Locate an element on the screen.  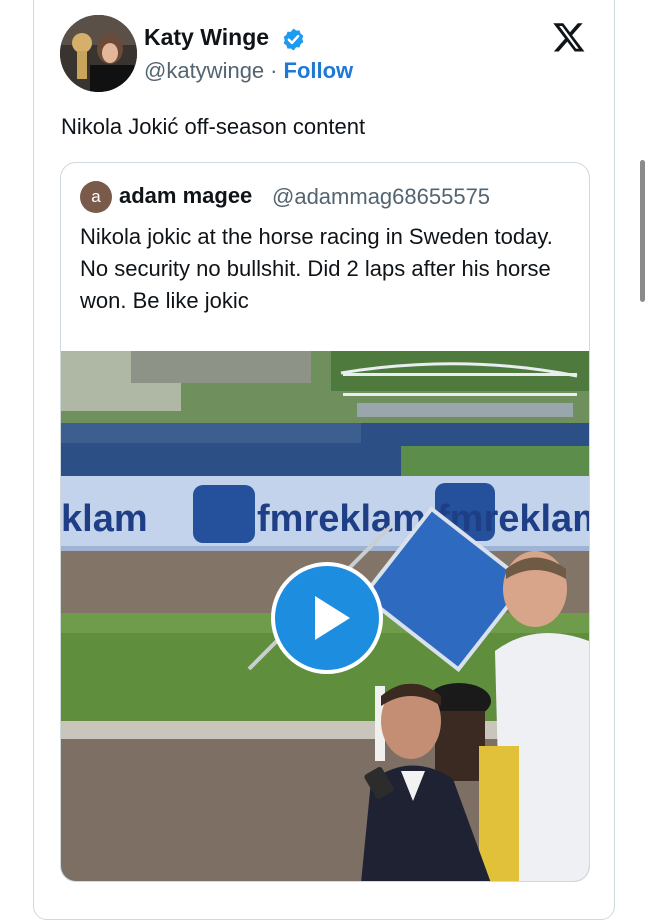
follow-button: Follow is located at coordinates (319, 70).